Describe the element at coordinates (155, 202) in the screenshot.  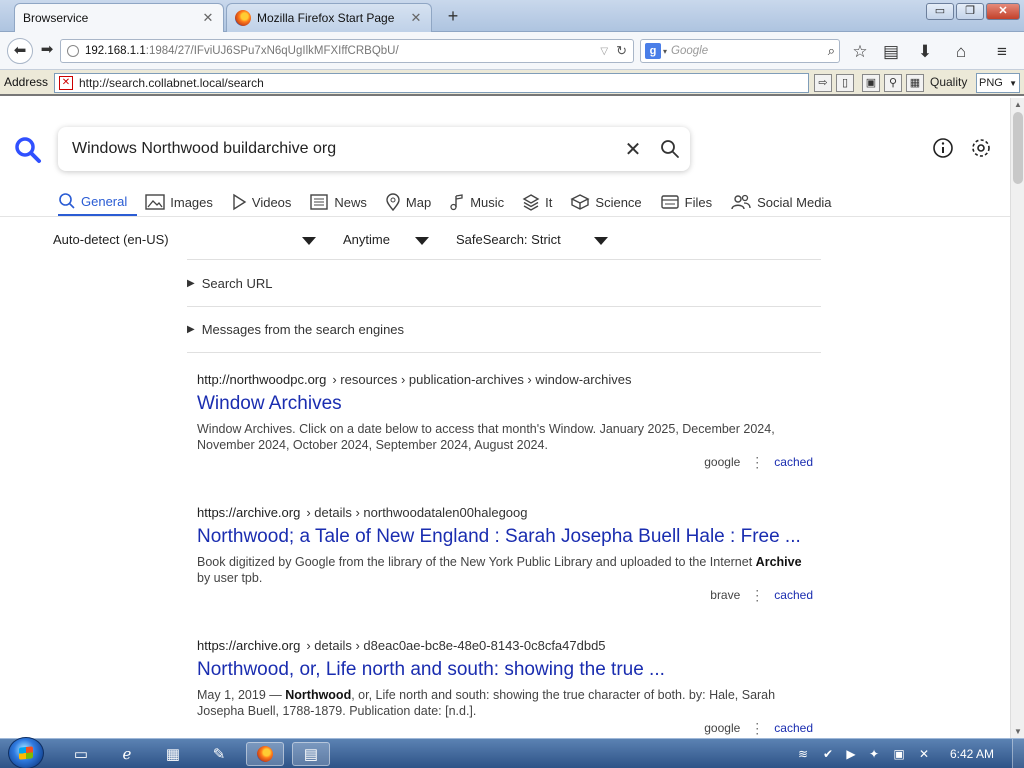
I see `image-icon` at that location.